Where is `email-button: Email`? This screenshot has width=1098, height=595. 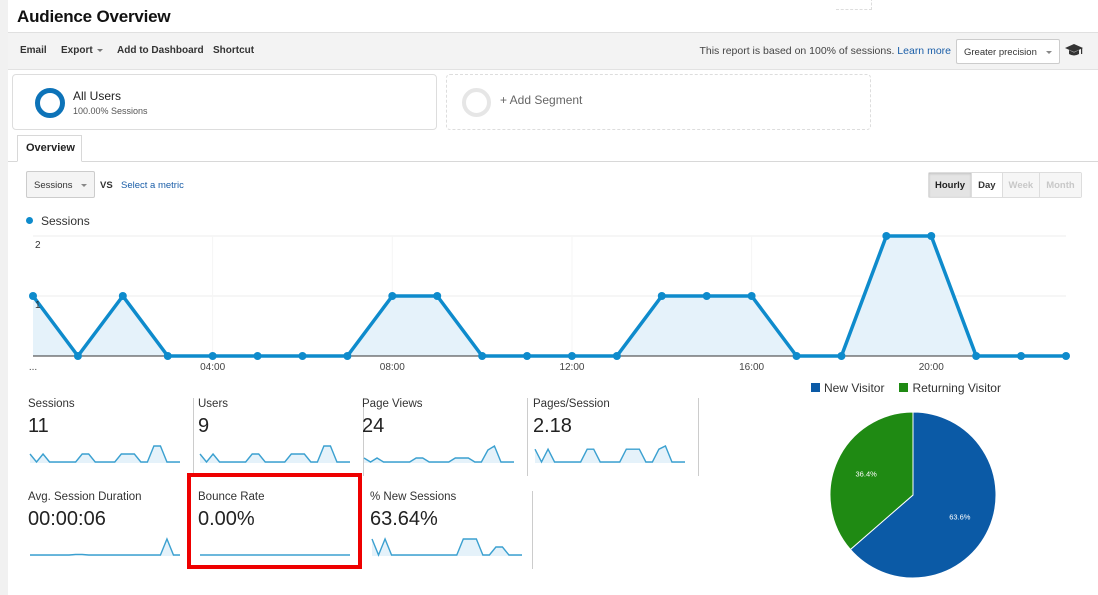 email-button: Email is located at coordinates (33, 50).